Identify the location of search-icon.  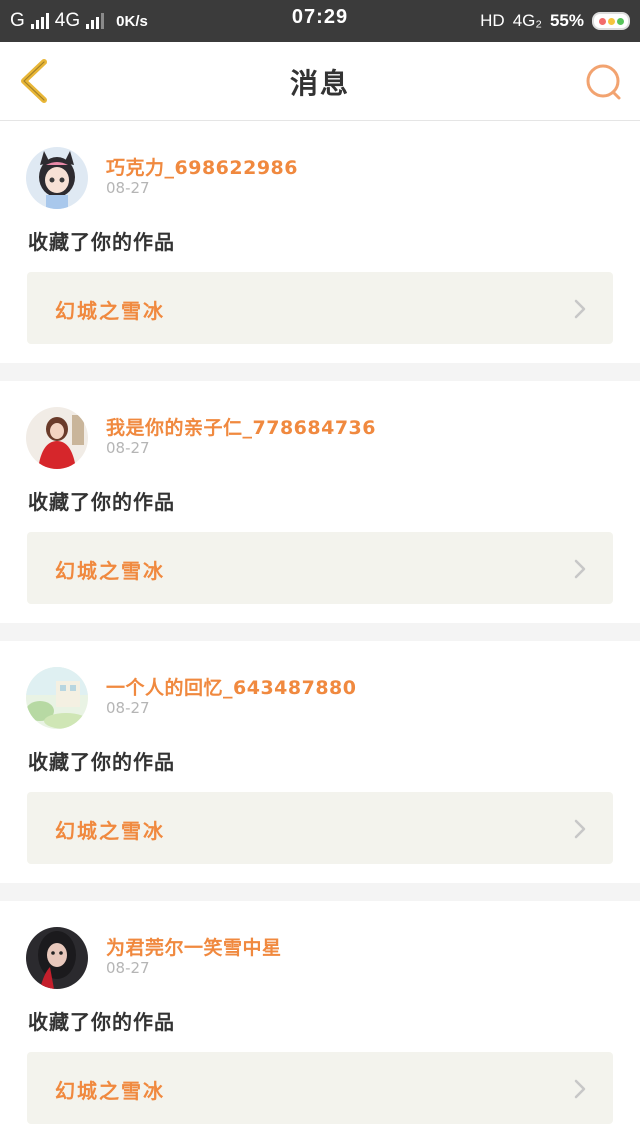
(603, 82).